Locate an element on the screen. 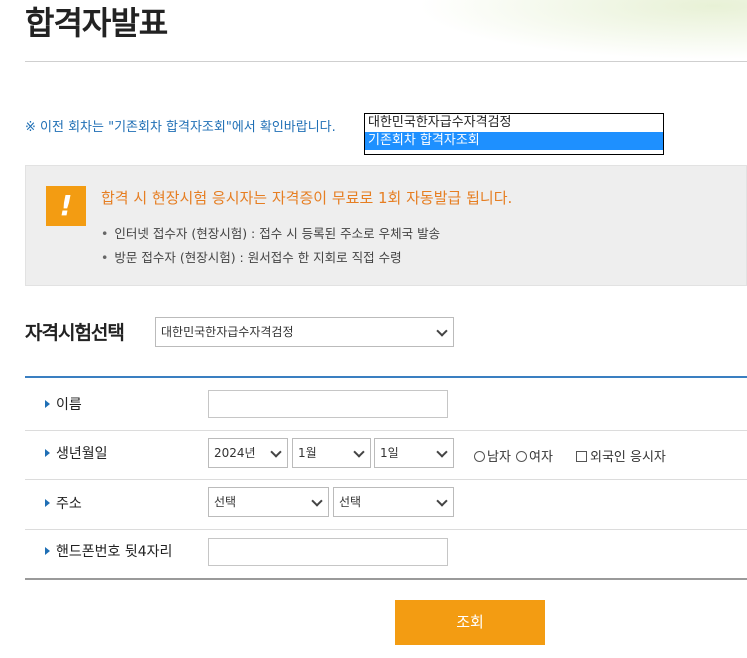 The image size is (747, 658). birth-month-value: 1월 is located at coordinates (307, 453).